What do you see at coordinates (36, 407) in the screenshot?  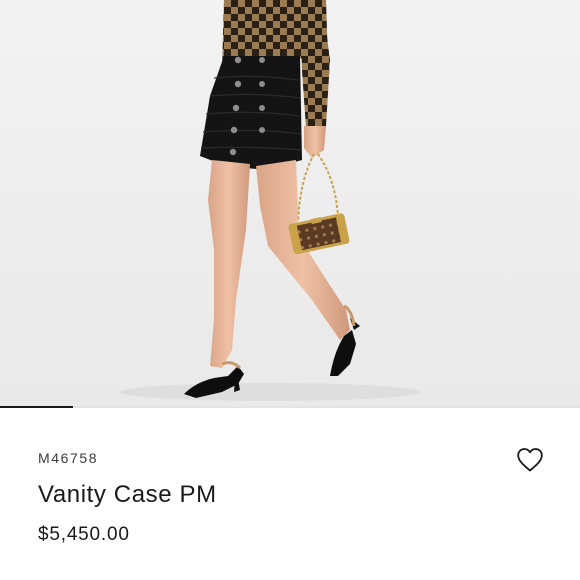 I see `gallery-active-segment` at bounding box center [36, 407].